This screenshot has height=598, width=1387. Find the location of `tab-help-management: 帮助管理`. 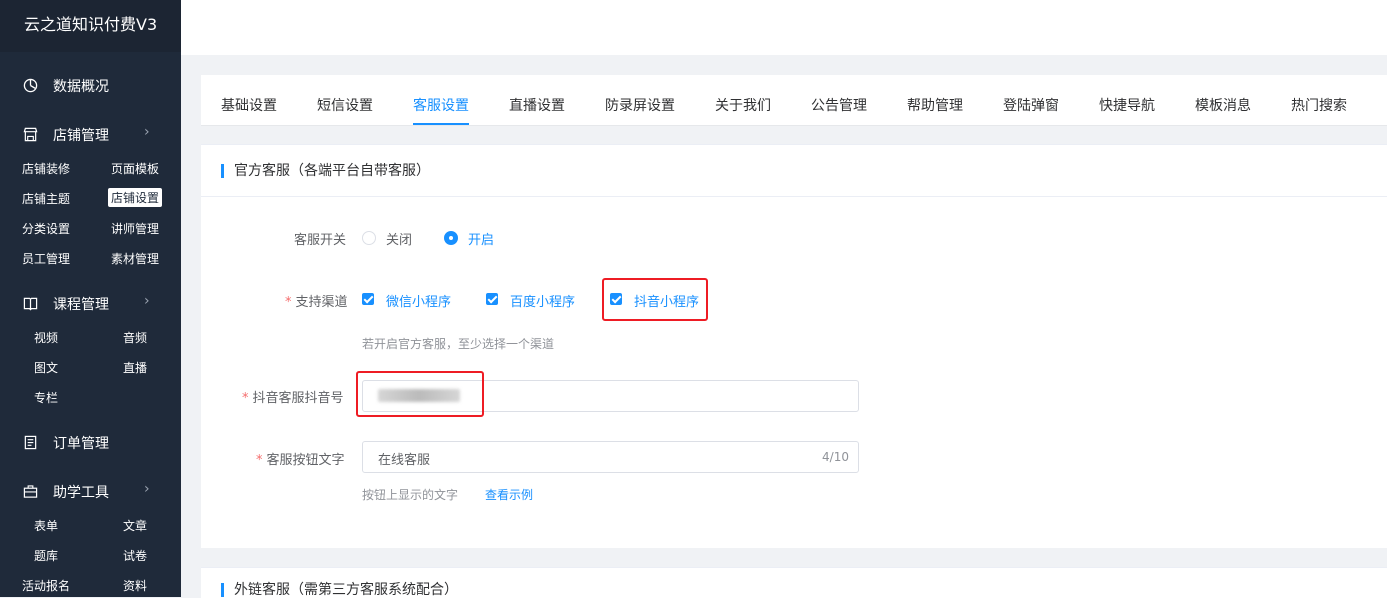

tab-help-management: 帮助管理 is located at coordinates (935, 105).